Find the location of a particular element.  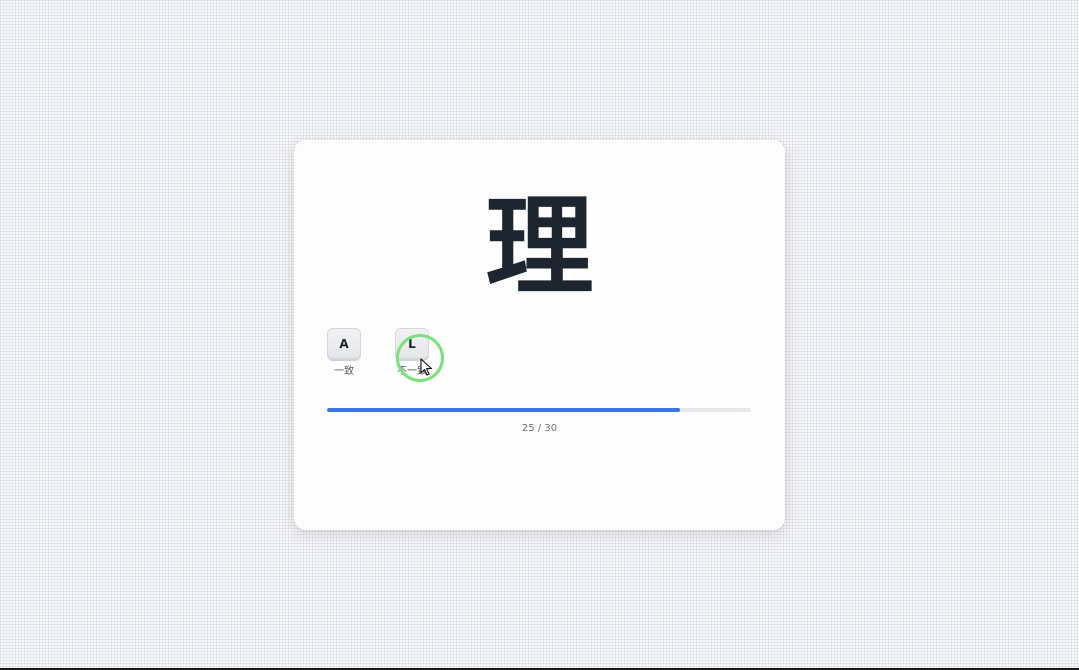

response-key-a: A 一致 is located at coordinates (344, 352).